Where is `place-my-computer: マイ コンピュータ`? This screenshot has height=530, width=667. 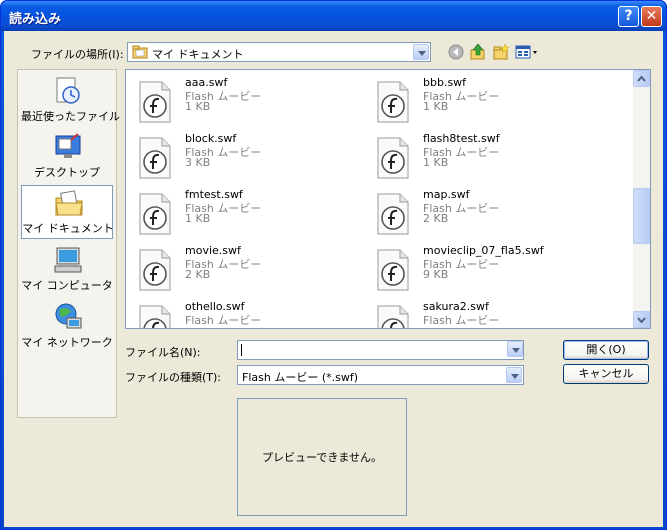 place-my-computer: マイ コンピュータ is located at coordinates (67, 270).